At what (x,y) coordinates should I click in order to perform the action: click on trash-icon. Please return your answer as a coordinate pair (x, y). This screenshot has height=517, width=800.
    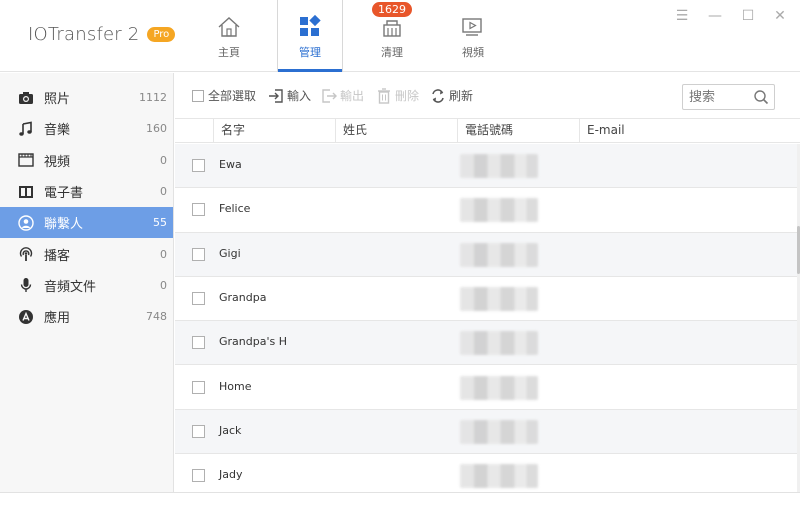
    Looking at the image, I should click on (384, 95).